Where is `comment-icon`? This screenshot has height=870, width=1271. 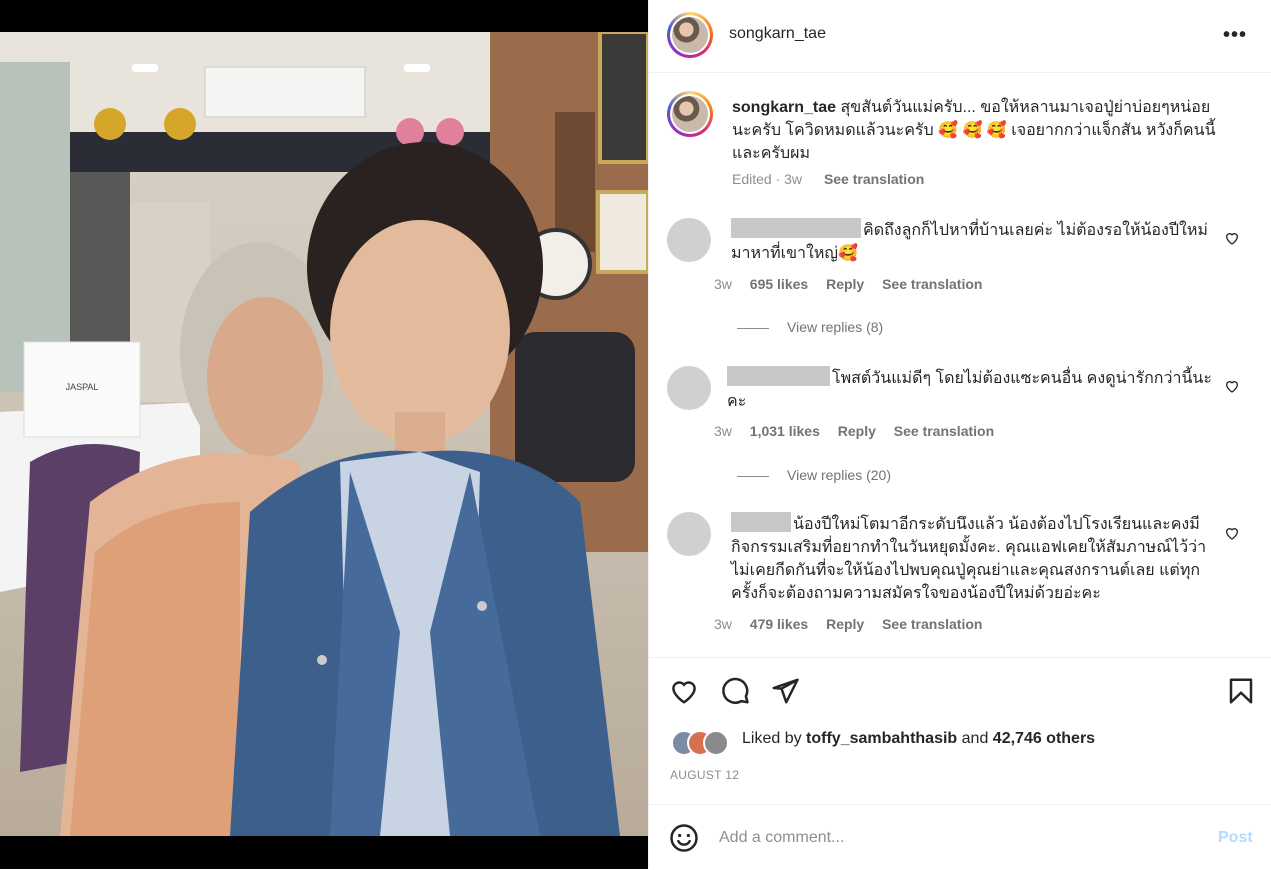 comment-icon is located at coordinates (735, 691).